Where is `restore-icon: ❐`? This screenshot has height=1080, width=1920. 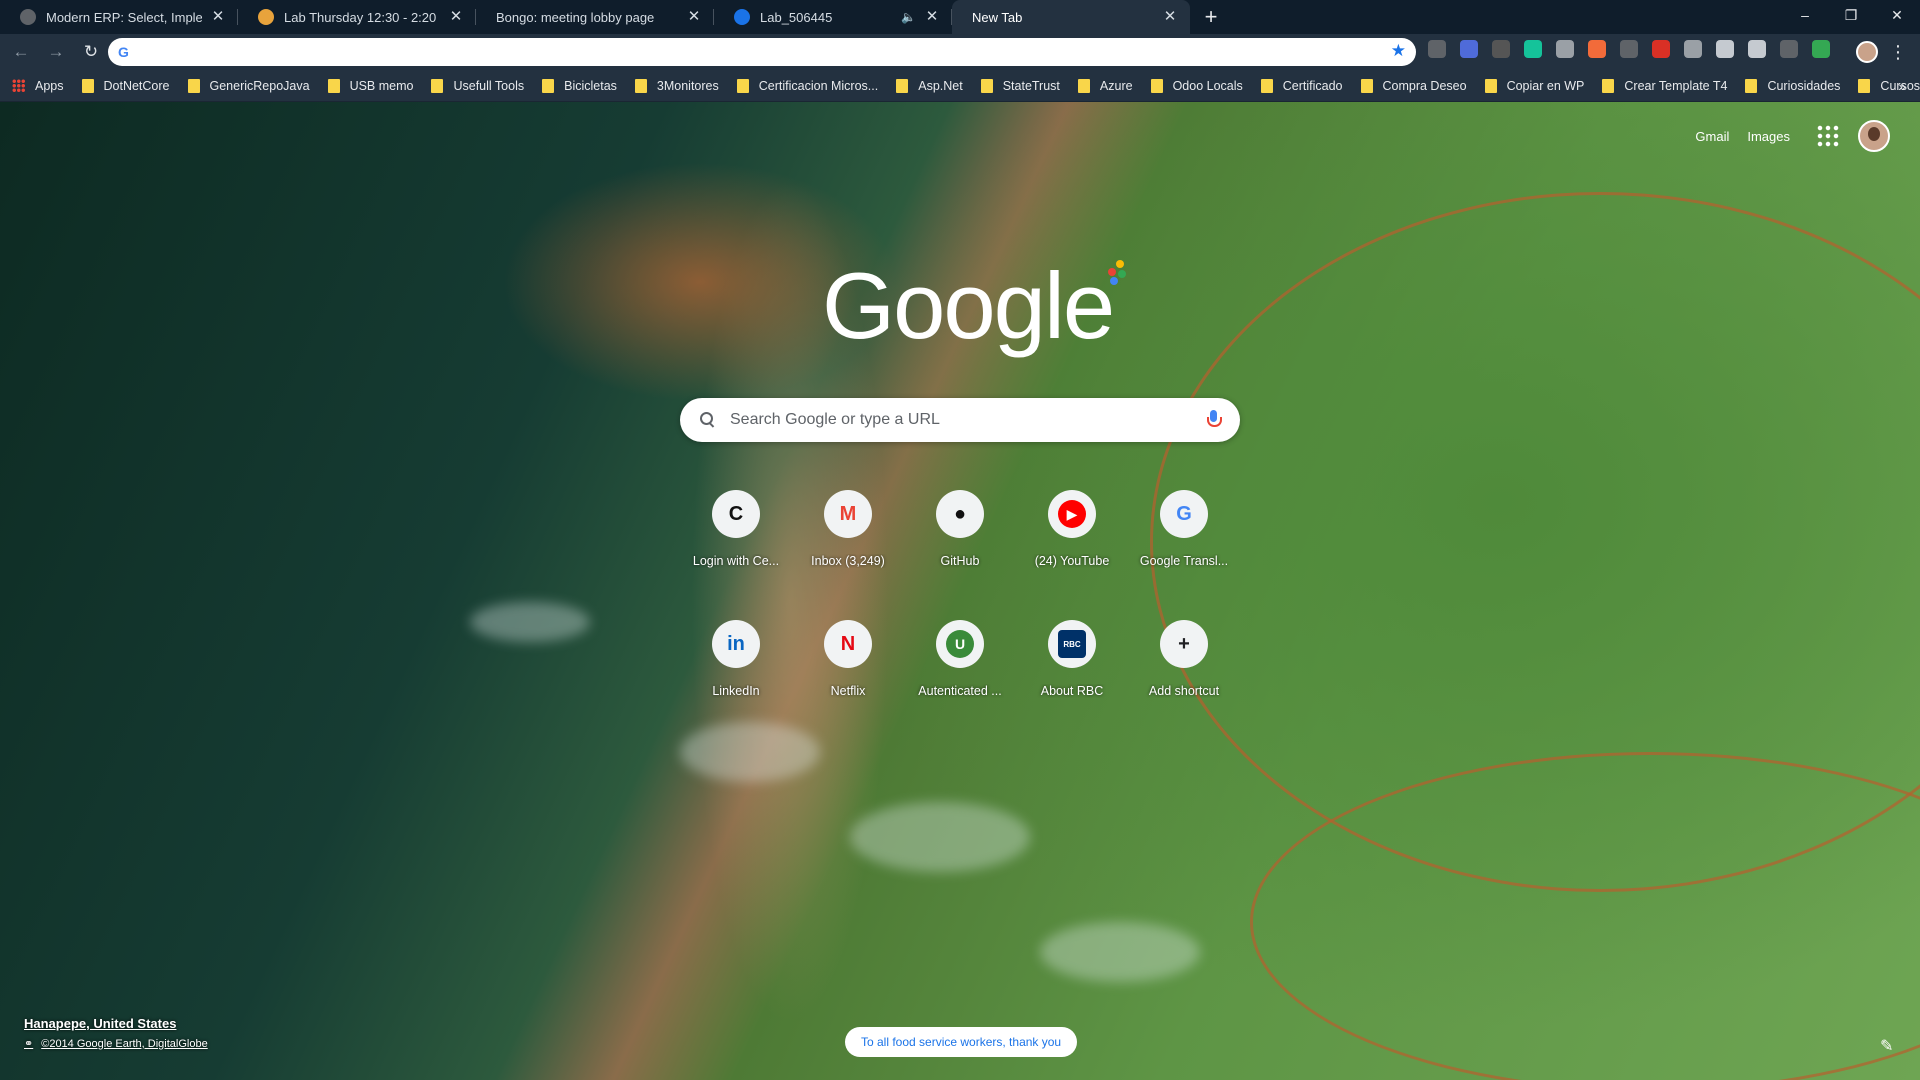 restore-icon: ❐ is located at coordinates (1851, 15).